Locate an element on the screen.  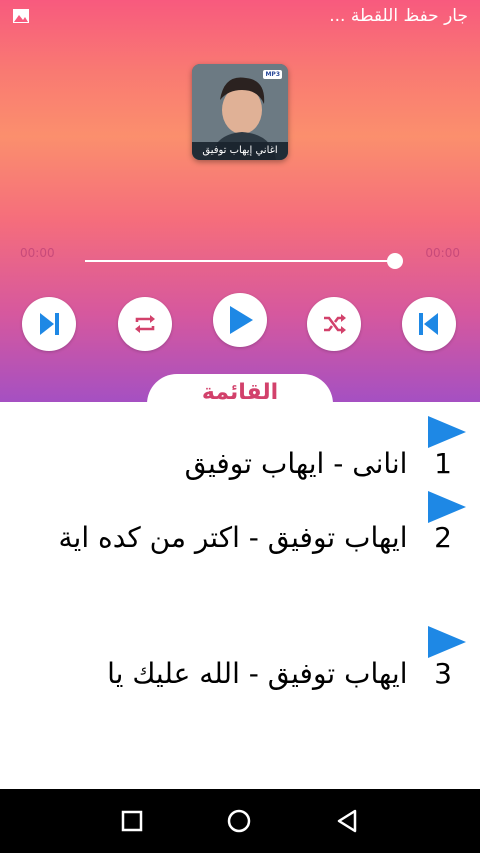
square-recent-icon is located at coordinates (132, 821).